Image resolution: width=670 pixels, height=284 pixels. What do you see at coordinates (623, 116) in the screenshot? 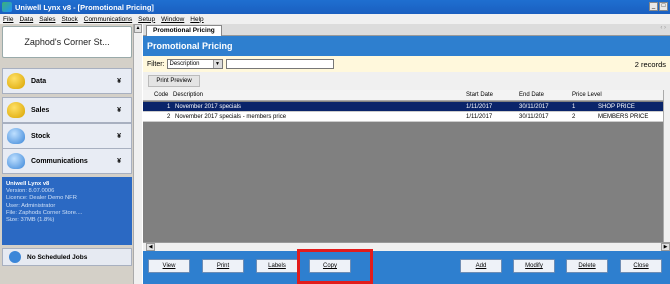
I see `cell-level-name: MEMBERS PRICE` at bounding box center [623, 116].